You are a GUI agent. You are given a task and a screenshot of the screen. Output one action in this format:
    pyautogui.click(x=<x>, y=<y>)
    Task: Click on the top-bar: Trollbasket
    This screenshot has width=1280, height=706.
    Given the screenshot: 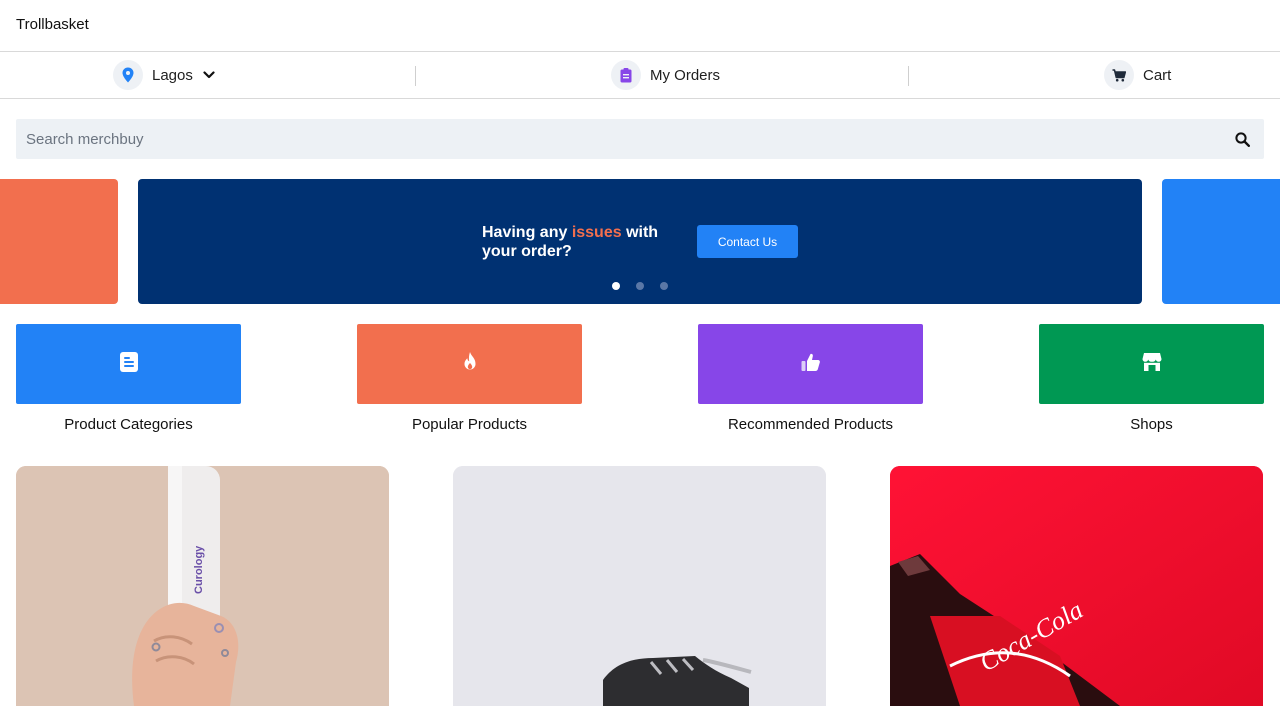 What is the action you would take?
    pyautogui.click(x=640, y=26)
    